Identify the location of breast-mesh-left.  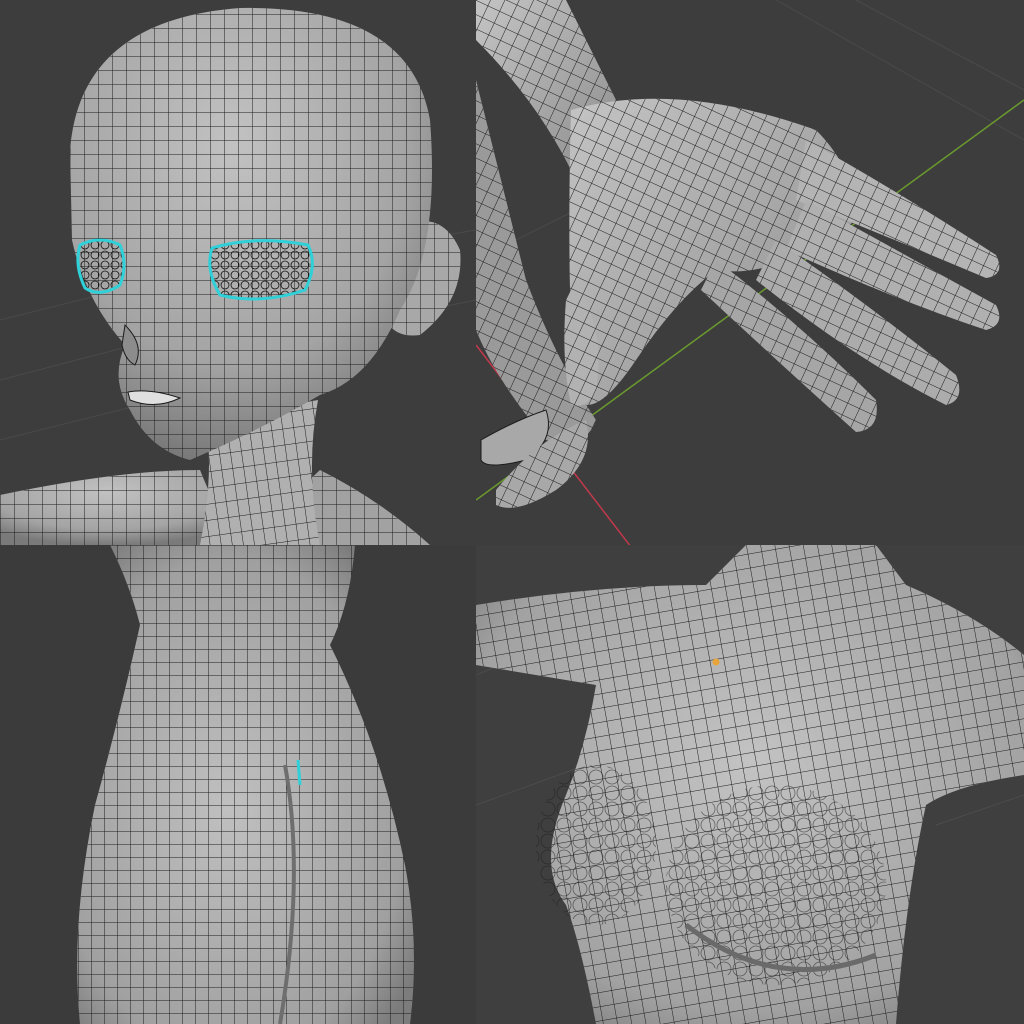
(596, 845).